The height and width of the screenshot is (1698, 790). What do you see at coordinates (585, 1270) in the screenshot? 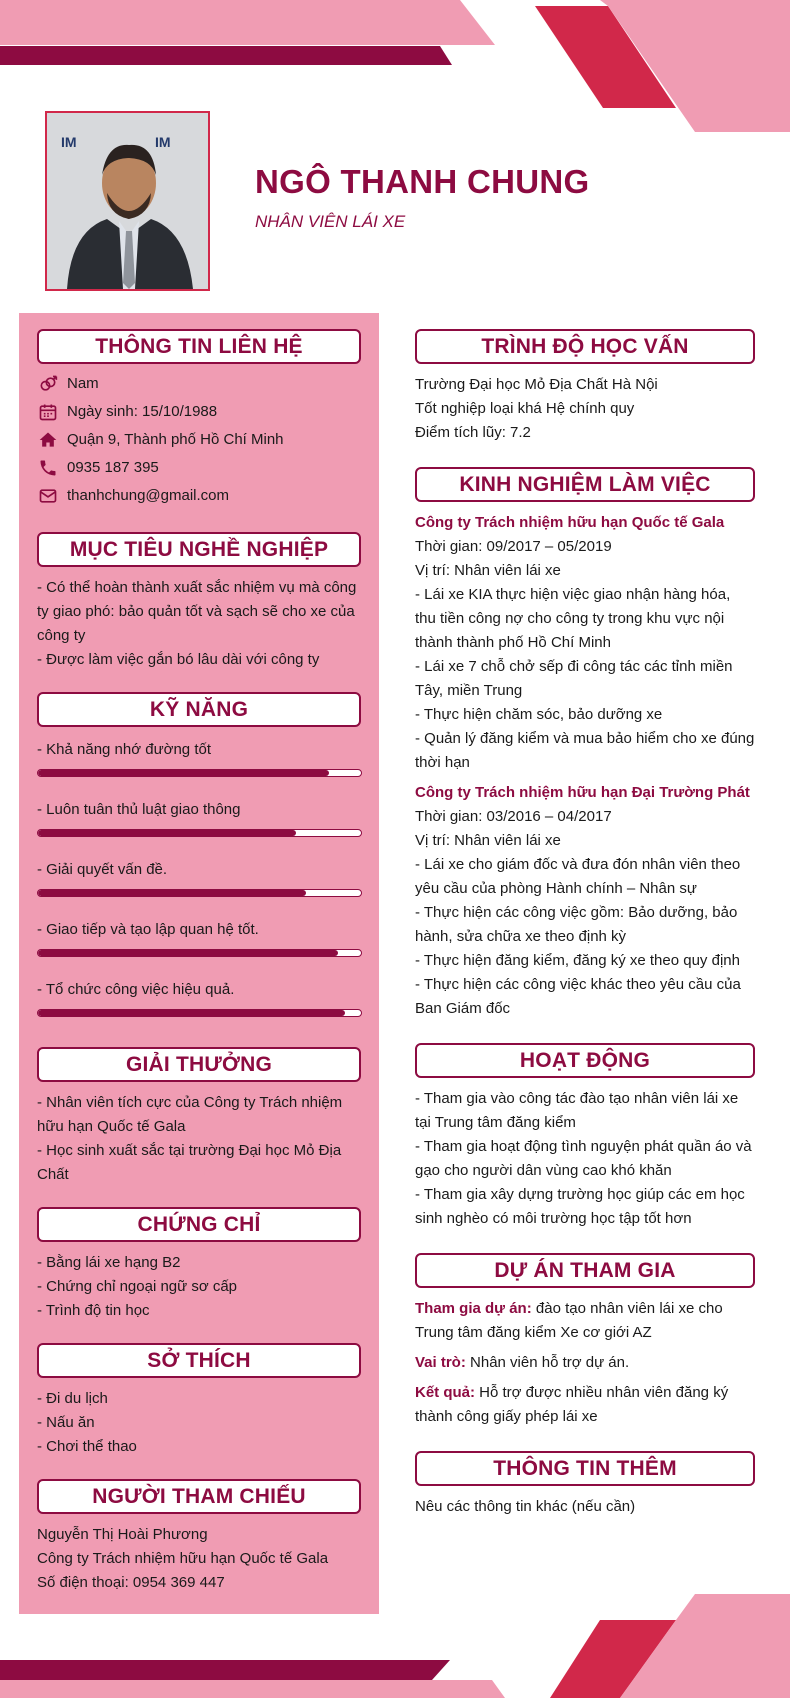
I see `projects-heading: DỰ ÁN THAM GIA` at bounding box center [585, 1270].